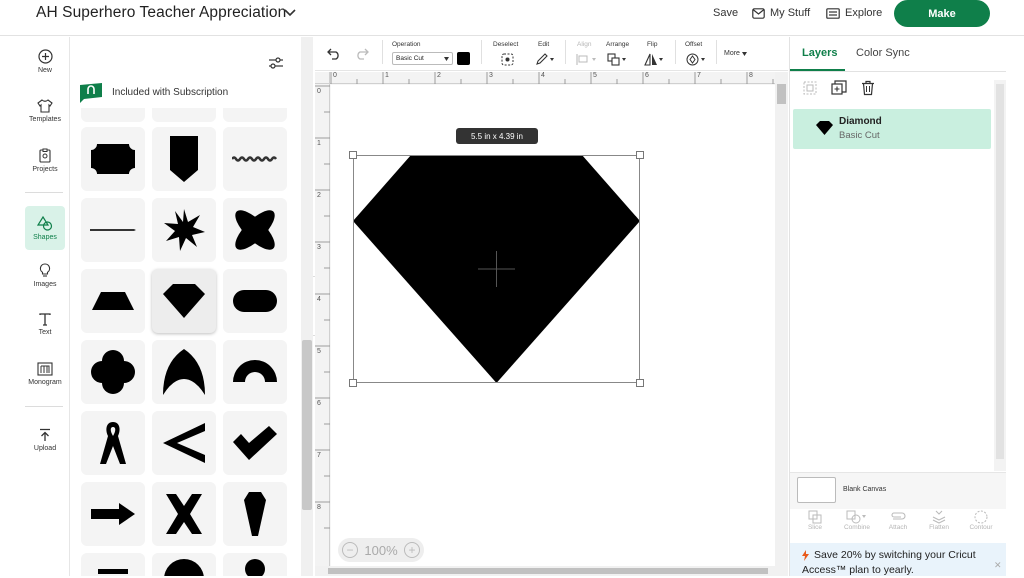  I want to click on group-icon, so click(810, 88).